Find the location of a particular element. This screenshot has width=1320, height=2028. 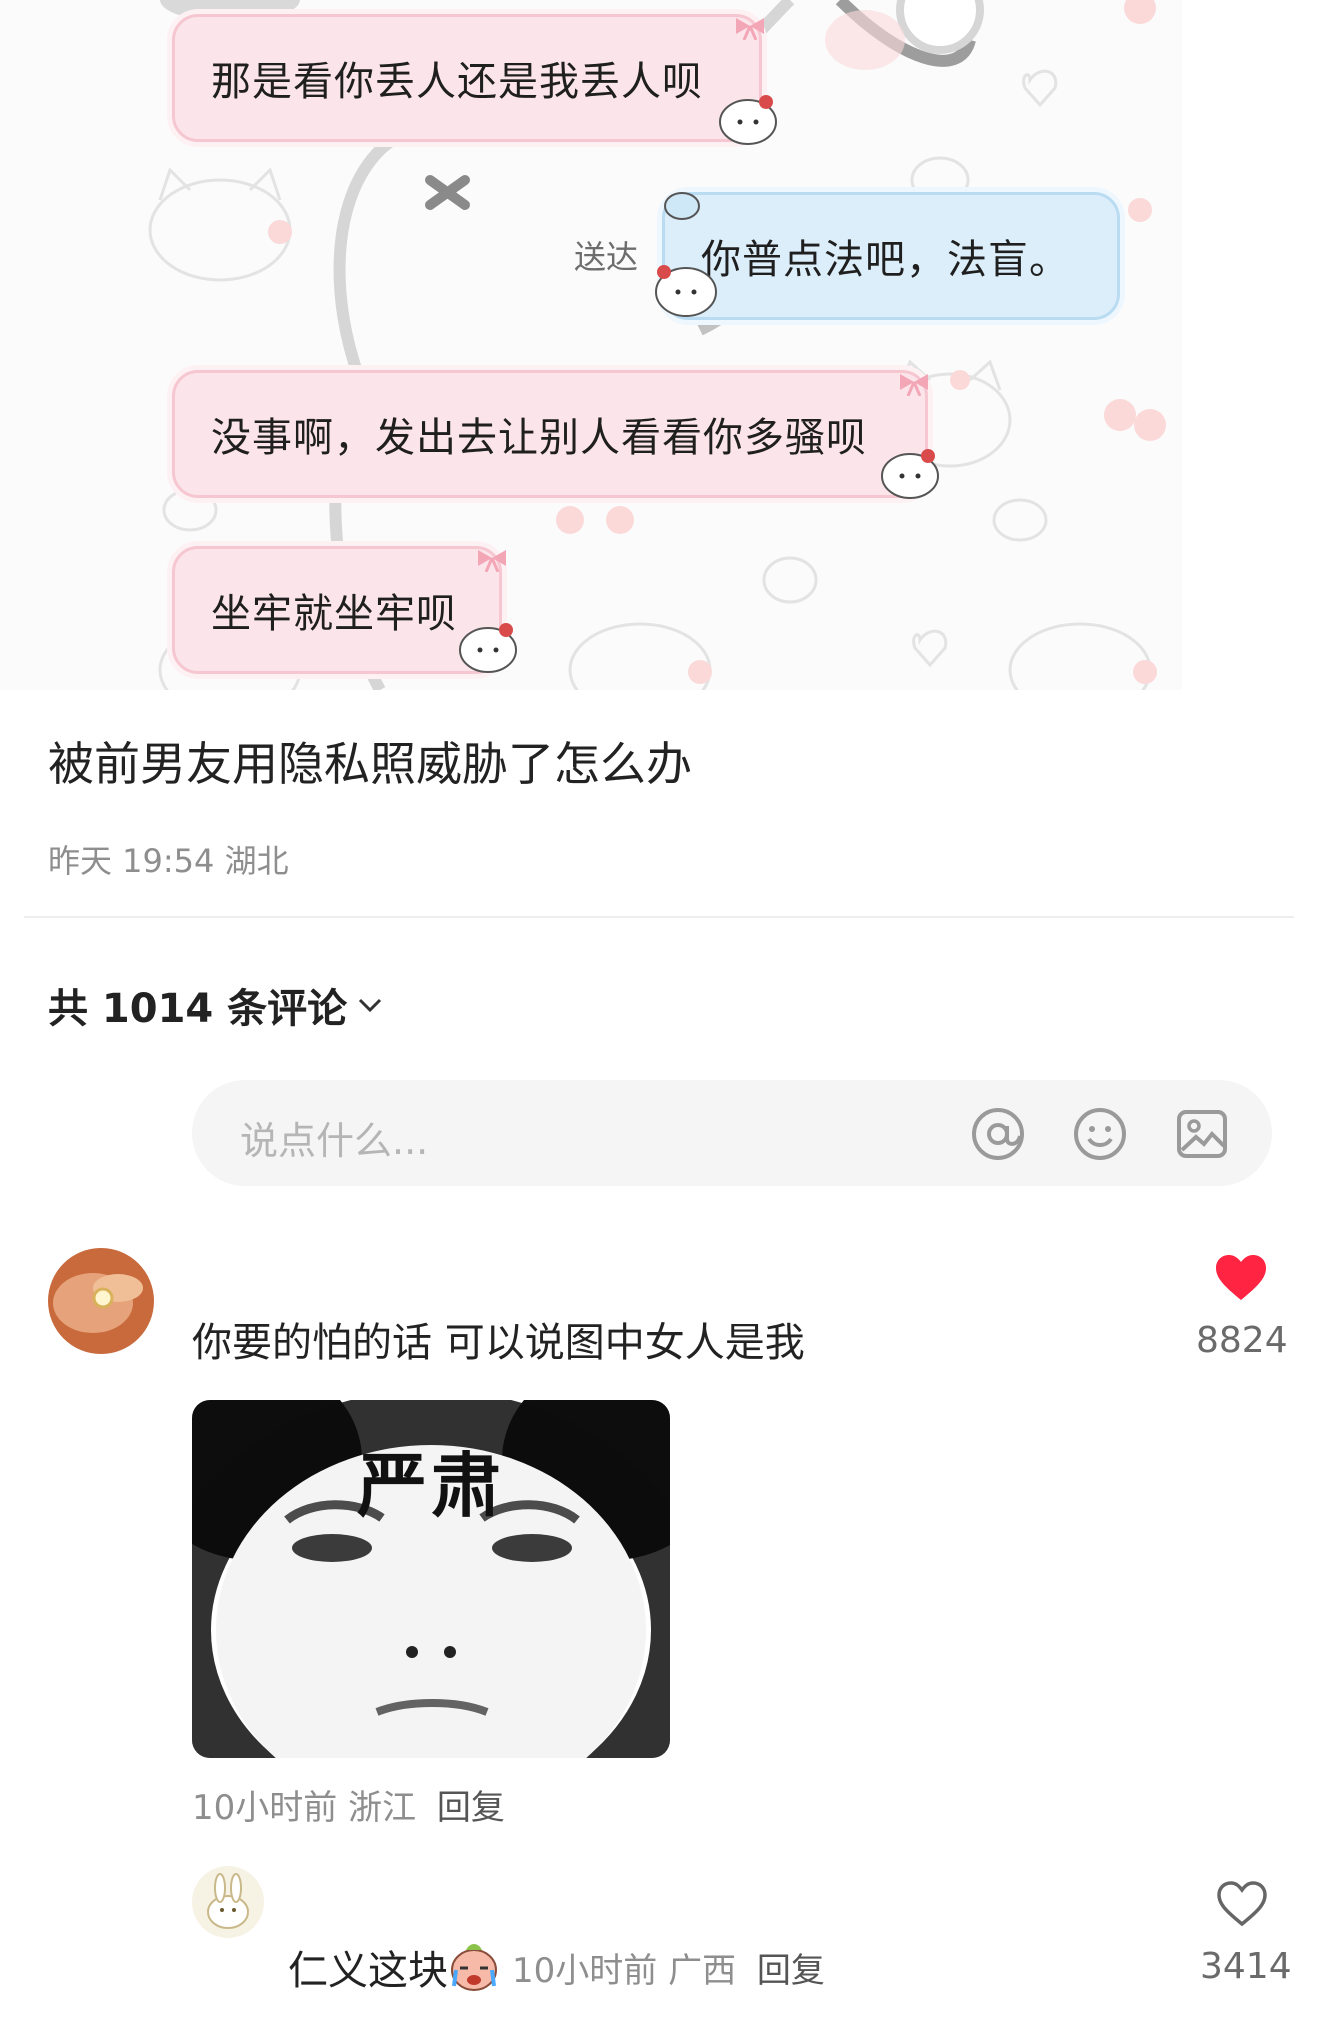

image-icon is located at coordinates (1202, 1134).